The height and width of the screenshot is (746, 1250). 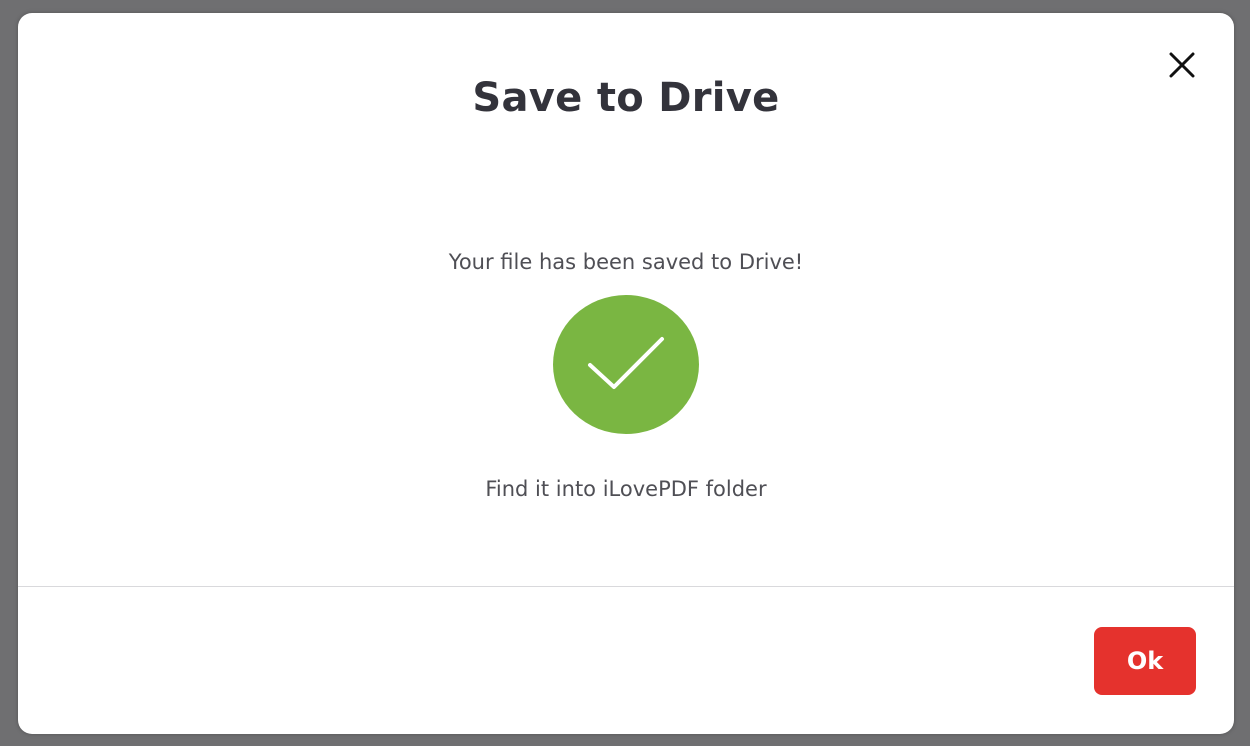 I want to click on close-icon, so click(x=1182, y=65).